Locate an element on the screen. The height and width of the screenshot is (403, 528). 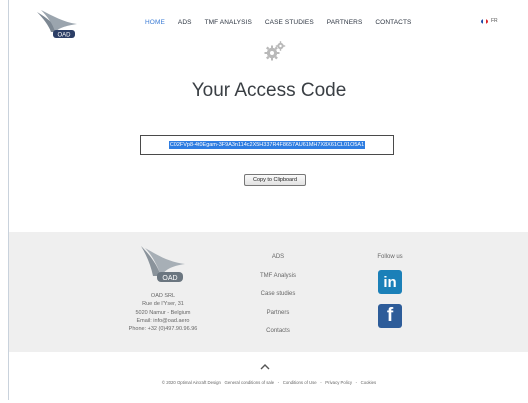
page-title: Your Access Code is located at coordinates (269, 90).